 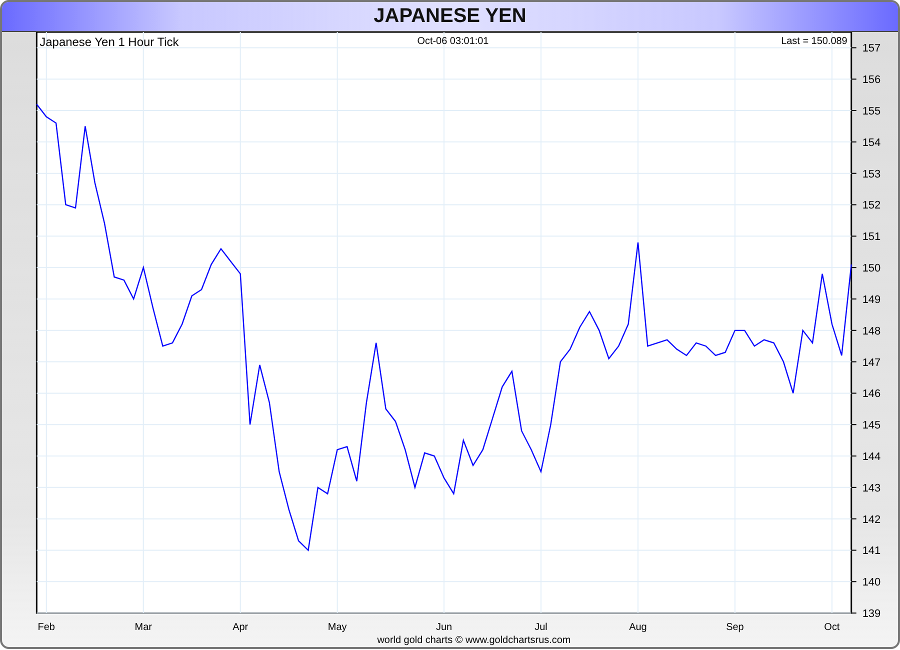 What do you see at coordinates (240, 628) in the screenshot?
I see `x-axis-label: Apr` at bounding box center [240, 628].